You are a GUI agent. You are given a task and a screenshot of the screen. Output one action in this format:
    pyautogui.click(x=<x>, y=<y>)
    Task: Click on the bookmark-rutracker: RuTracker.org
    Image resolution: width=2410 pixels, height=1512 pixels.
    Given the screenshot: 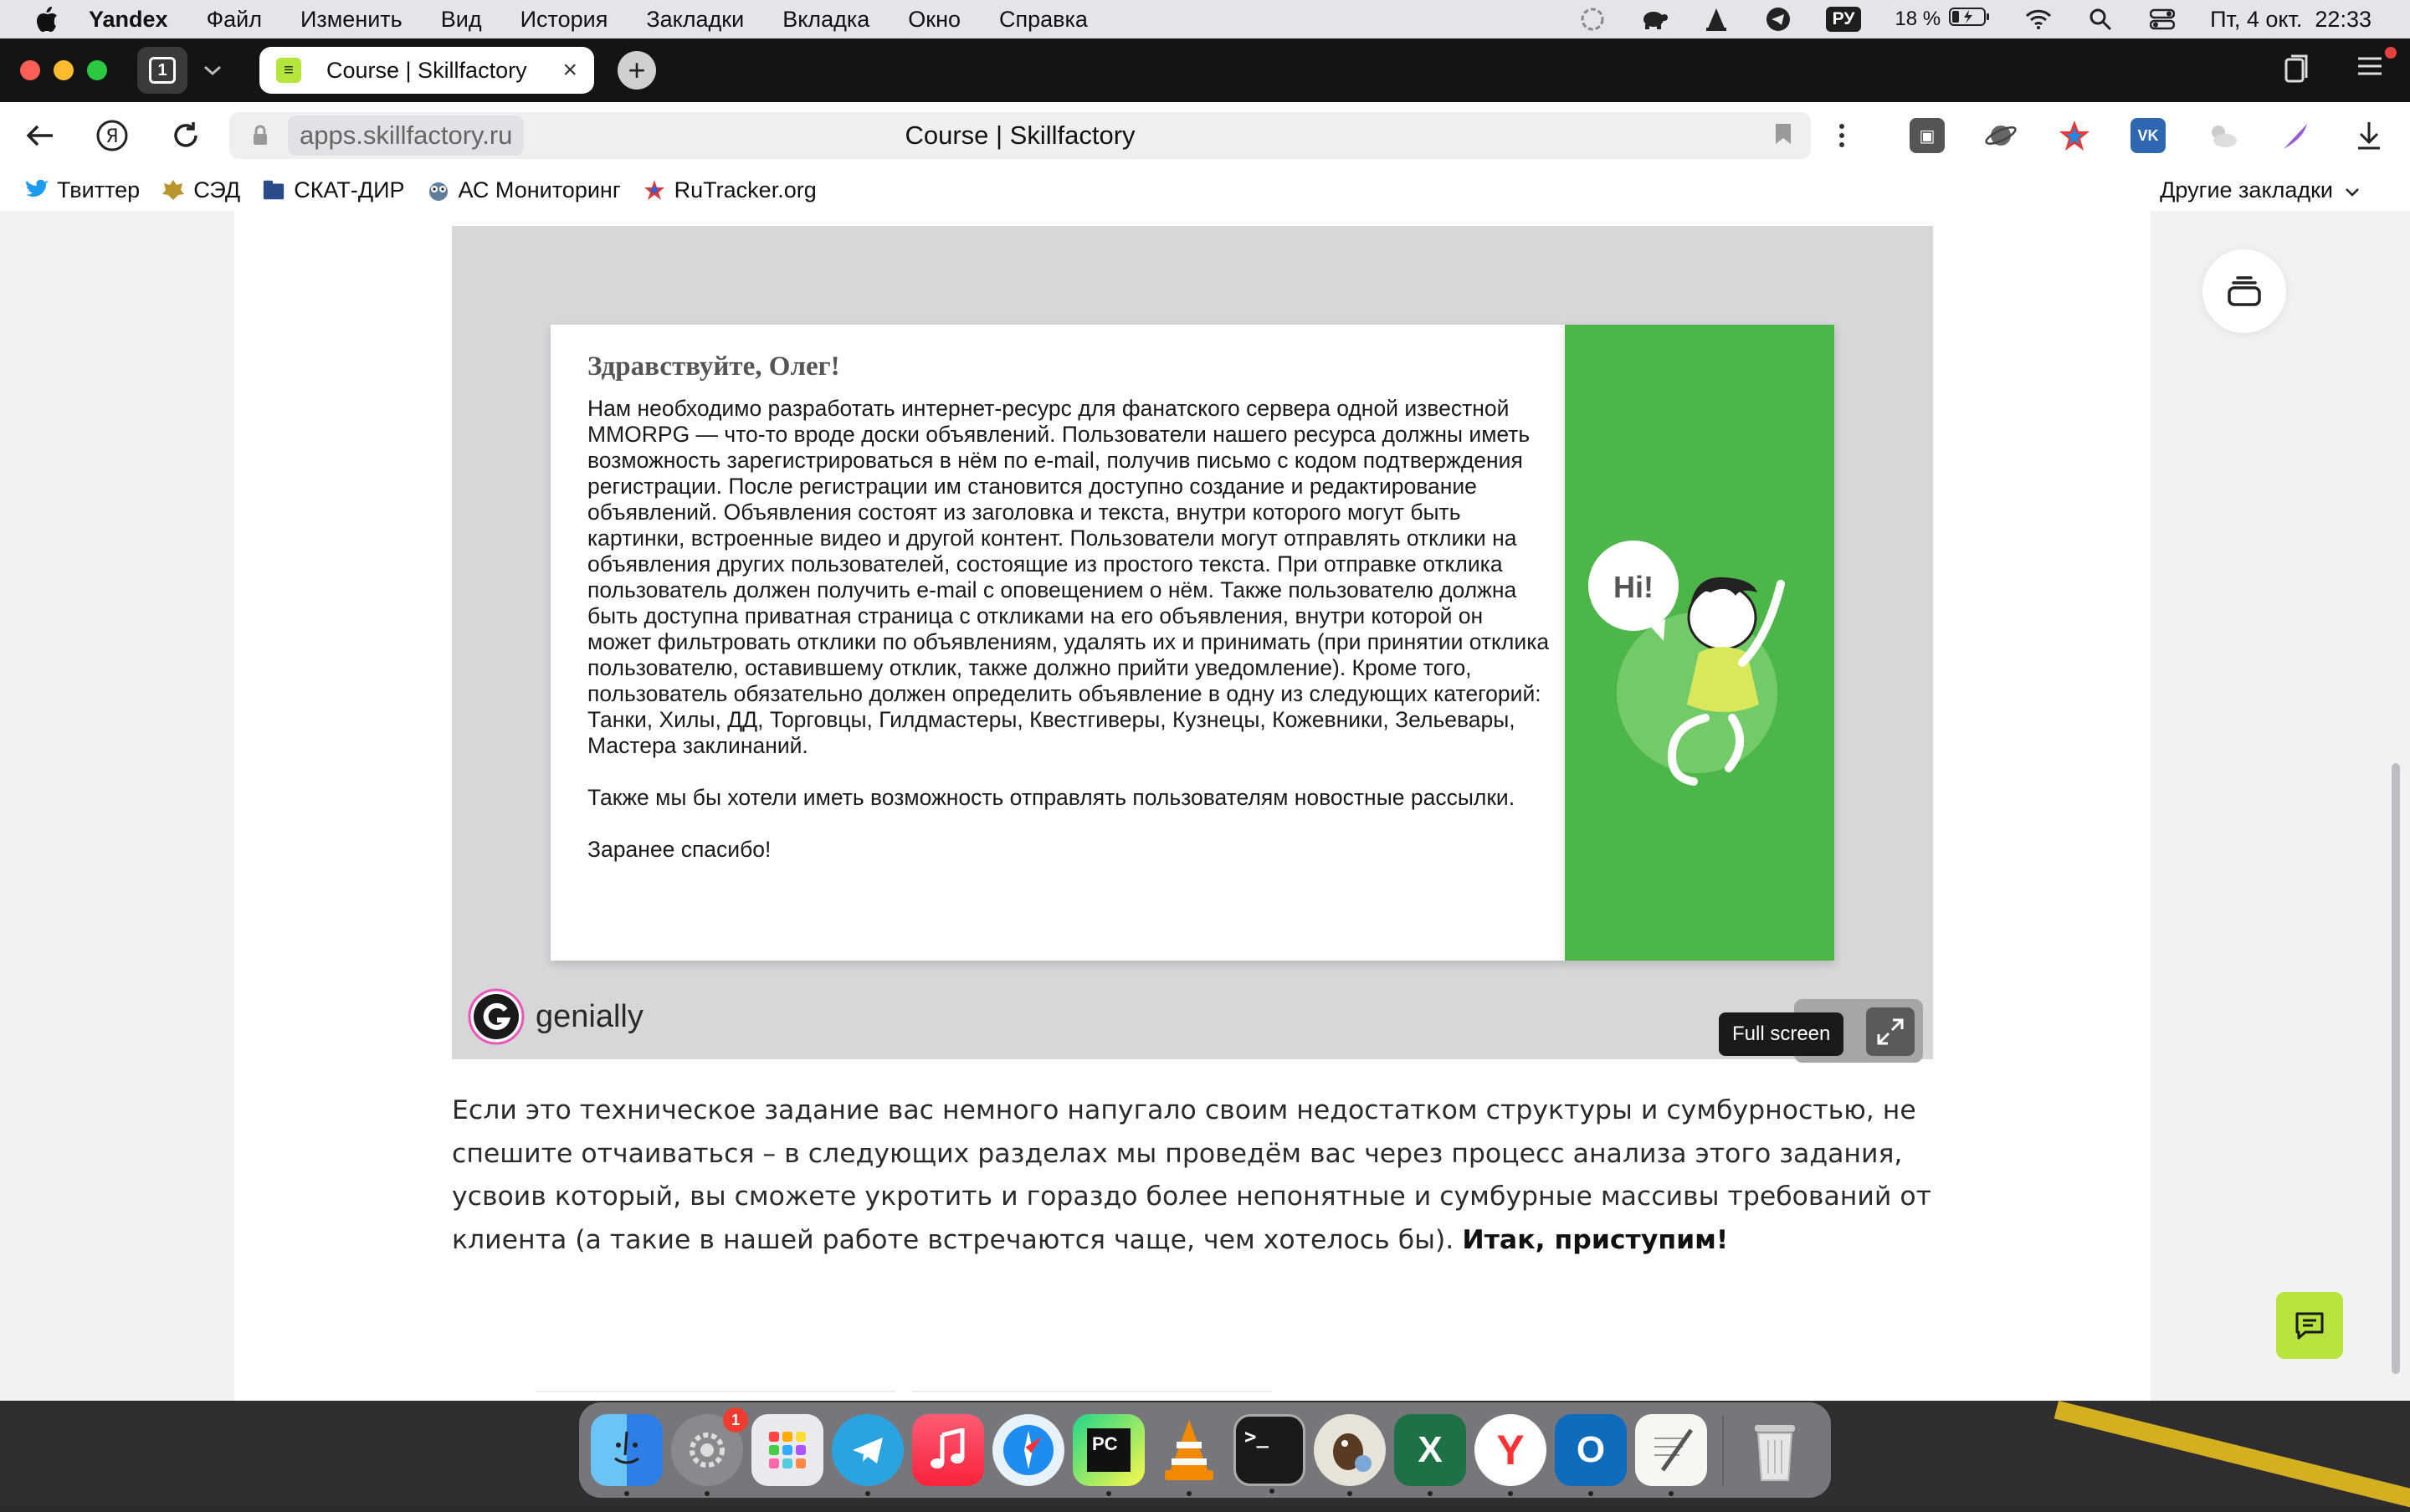 What is the action you would take?
    pyautogui.click(x=730, y=190)
    